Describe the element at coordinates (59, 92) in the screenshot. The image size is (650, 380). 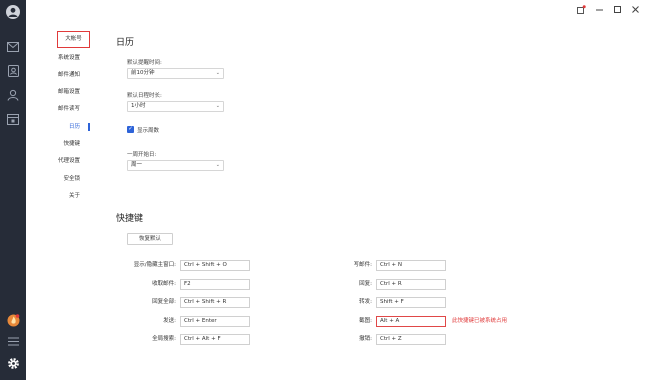
I see `nav-item-mailbox-settings: 邮箱设置` at that location.